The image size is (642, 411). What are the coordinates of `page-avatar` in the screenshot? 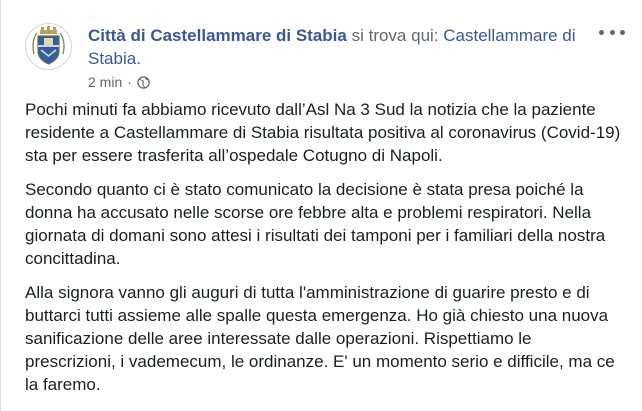 It's located at (48, 46).